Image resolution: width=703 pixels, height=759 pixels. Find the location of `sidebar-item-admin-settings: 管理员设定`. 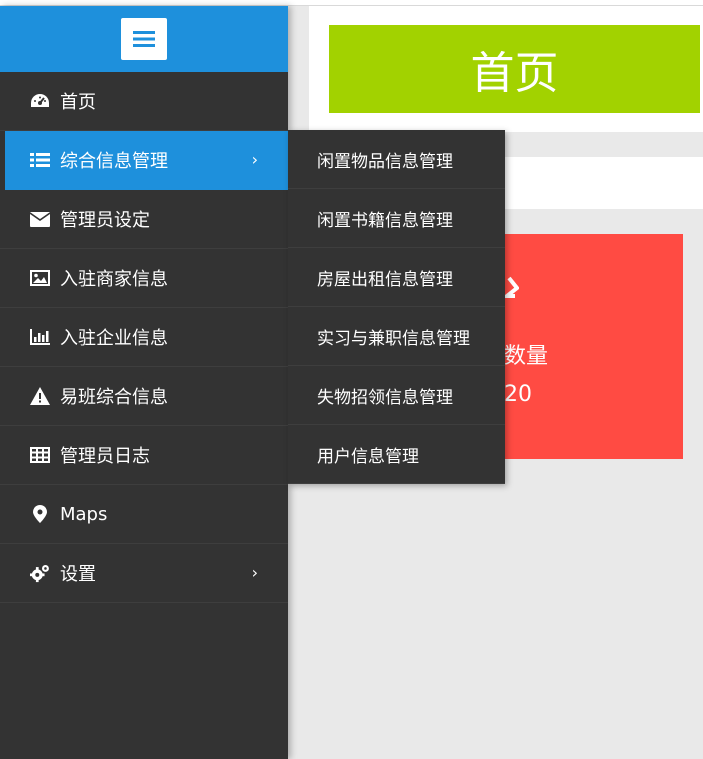

sidebar-item-admin-settings: 管理员设定 is located at coordinates (144, 219).